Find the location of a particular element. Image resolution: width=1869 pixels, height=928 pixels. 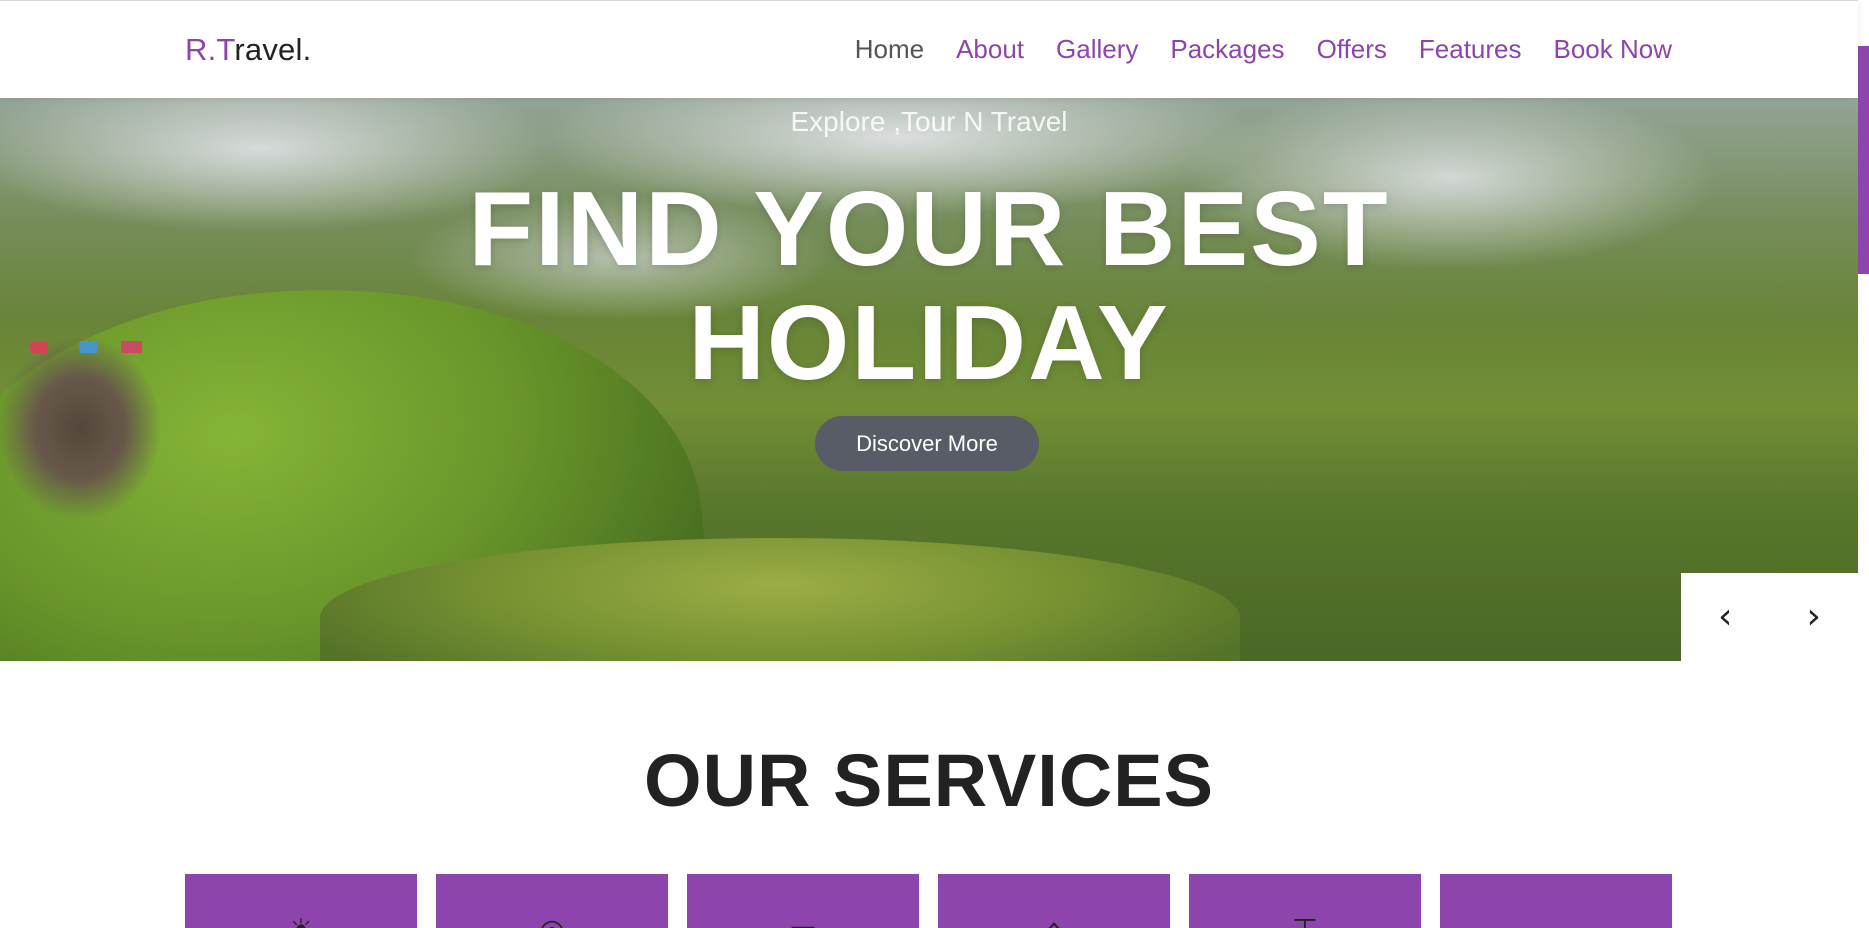

chevron-right-icon: › is located at coordinates (1814, 617).